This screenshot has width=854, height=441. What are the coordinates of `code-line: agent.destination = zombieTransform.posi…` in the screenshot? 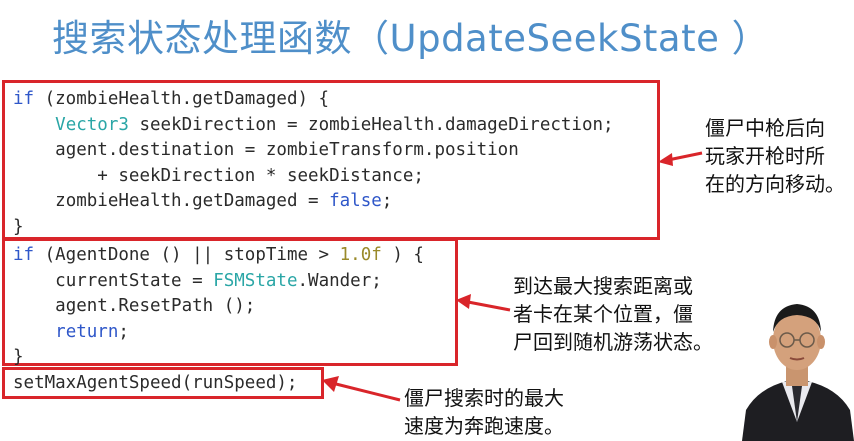 It's located at (266, 150).